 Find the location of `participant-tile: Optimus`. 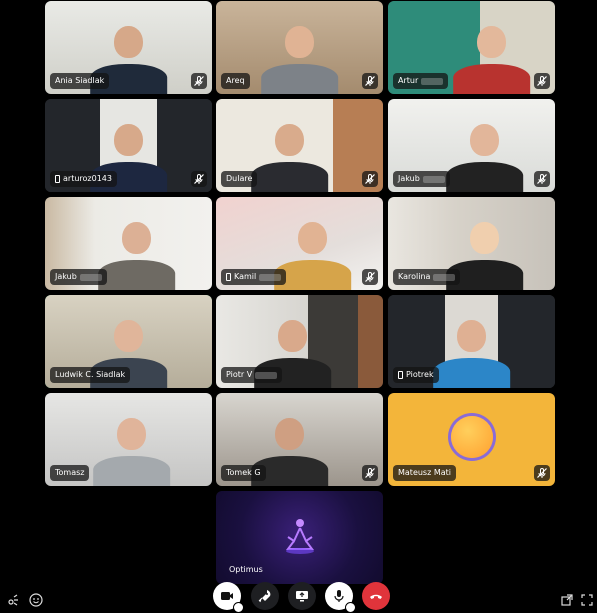

participant-tile: Optimus is located at coordinates (299, 537).